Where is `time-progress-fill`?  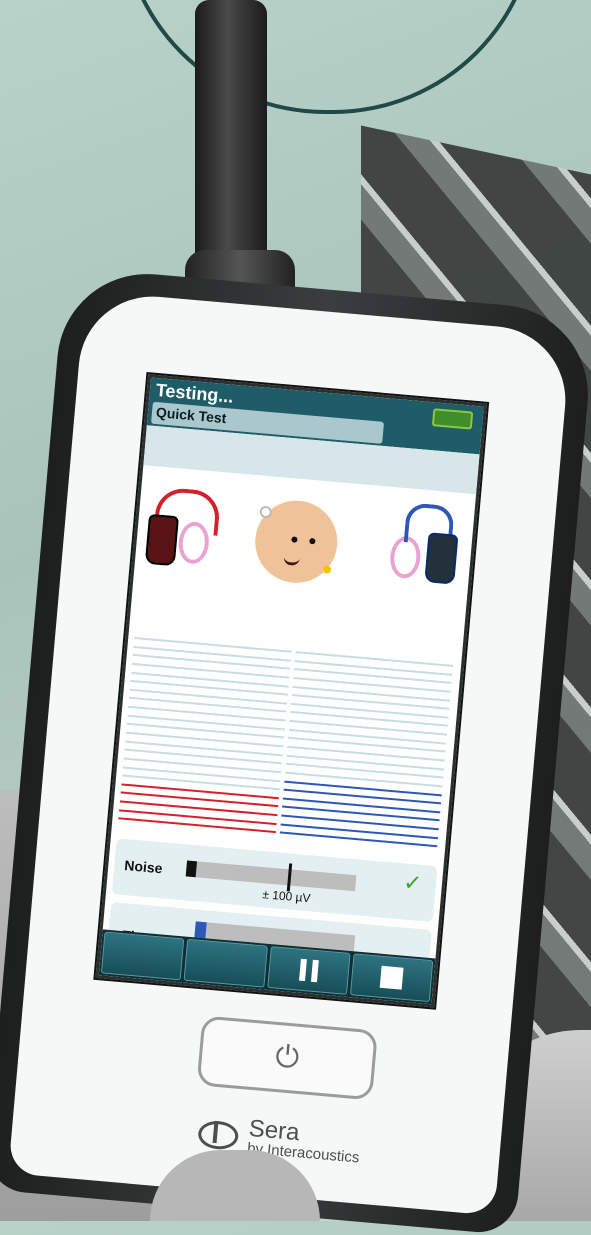
time-progress-fill is located at coordinates (200, 930).